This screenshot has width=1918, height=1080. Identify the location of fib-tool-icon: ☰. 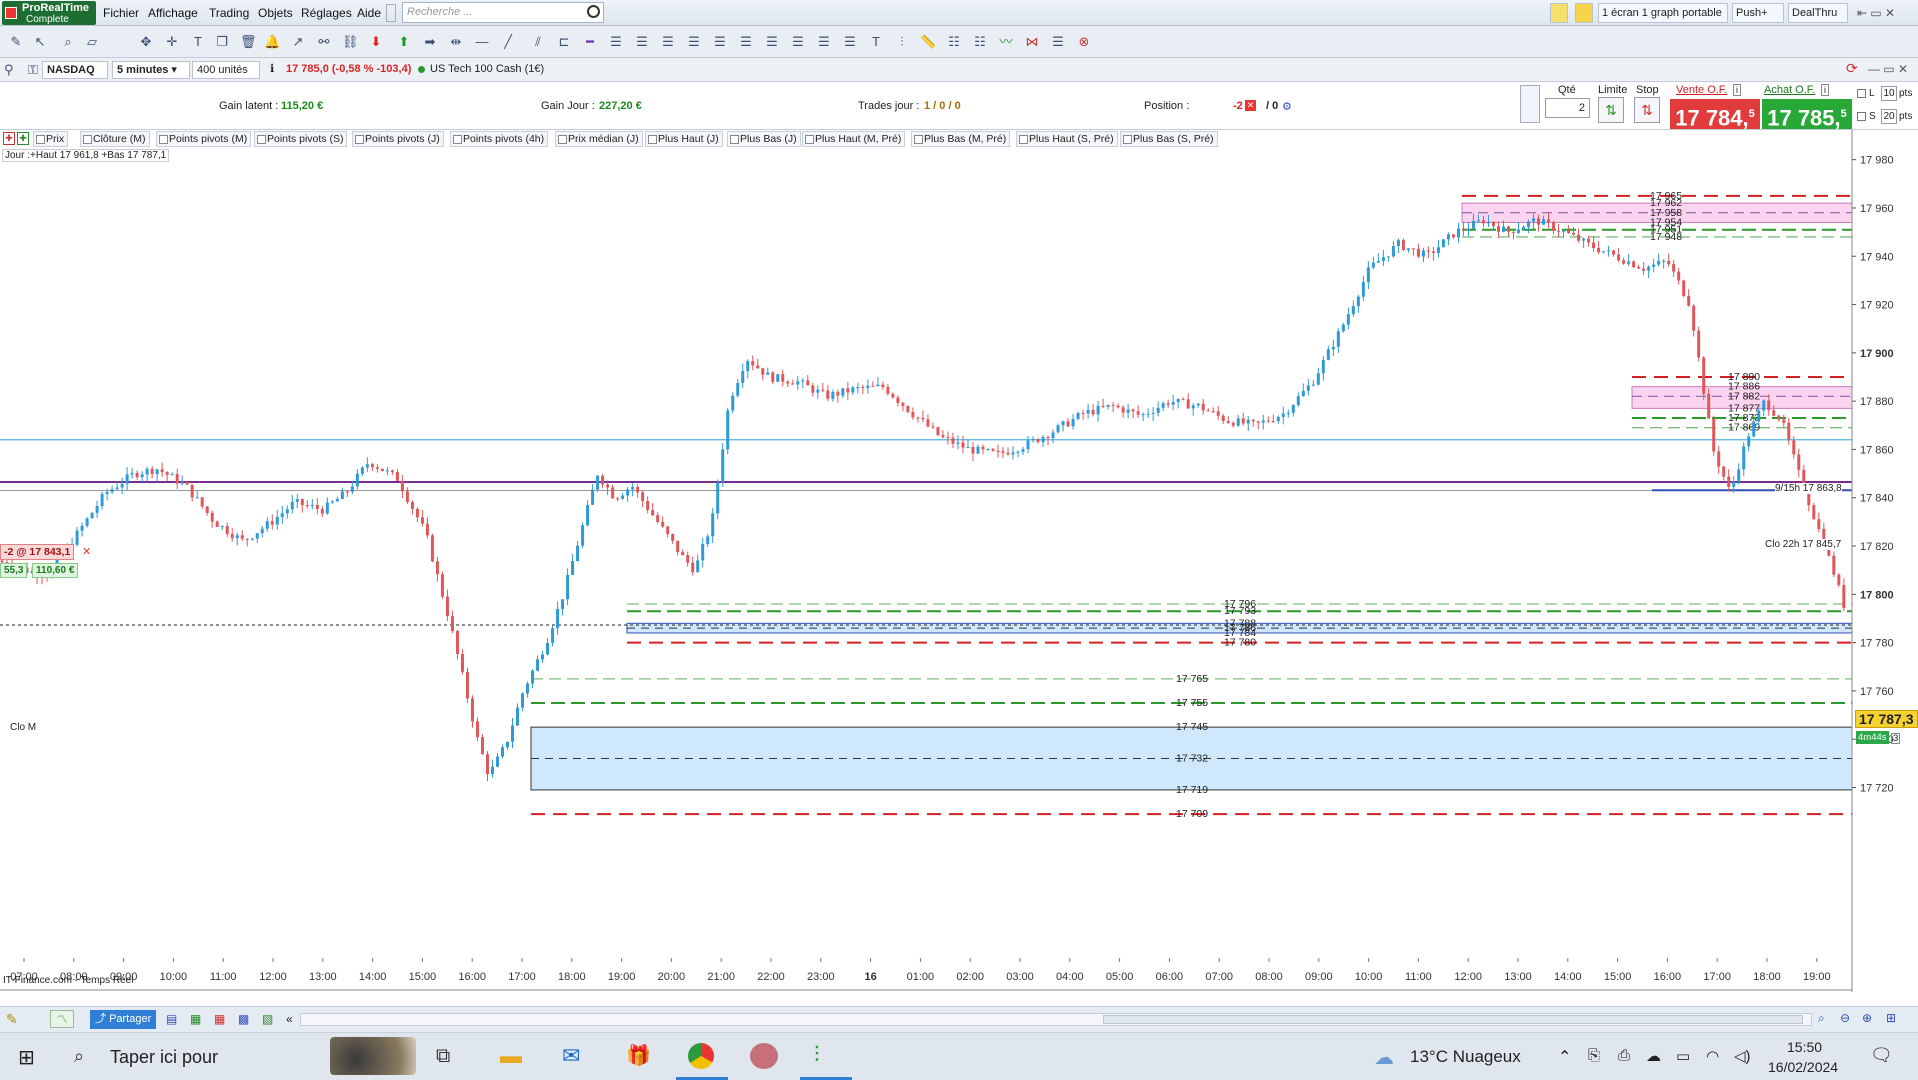
(616, 42).